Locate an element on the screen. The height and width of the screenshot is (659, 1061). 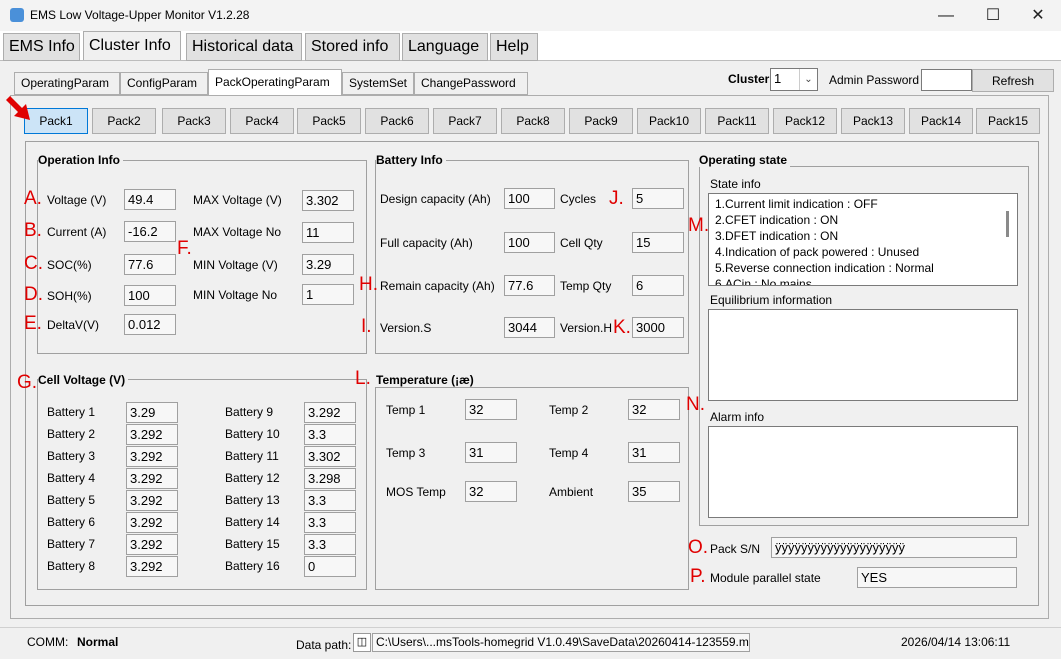
pack-button-12: Pack12 is located at coordinates (805, 121).